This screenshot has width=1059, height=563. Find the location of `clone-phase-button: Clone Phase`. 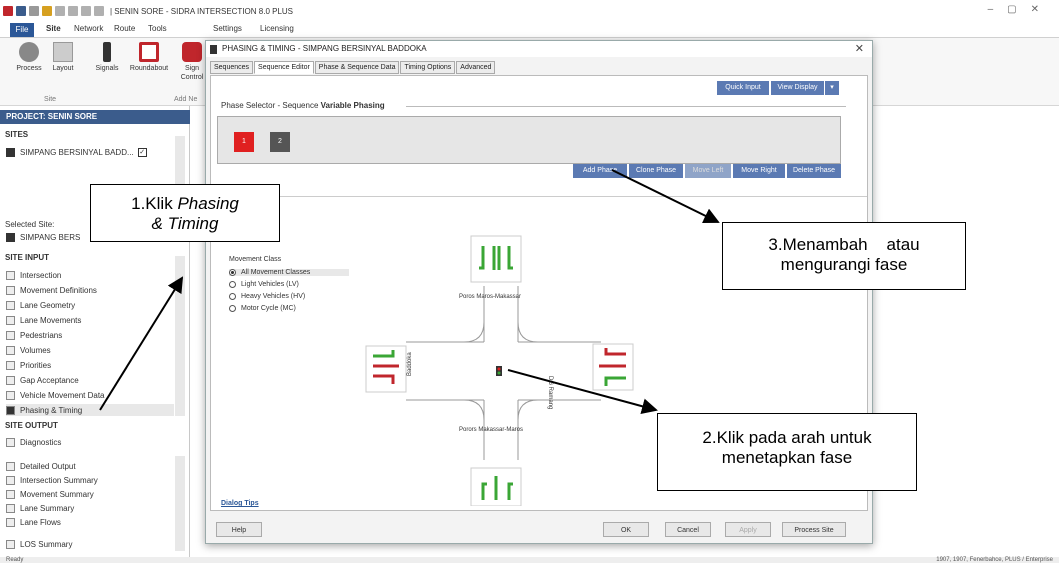

clone-phase-button: Clone Phase is located at coordinates (656, 171).